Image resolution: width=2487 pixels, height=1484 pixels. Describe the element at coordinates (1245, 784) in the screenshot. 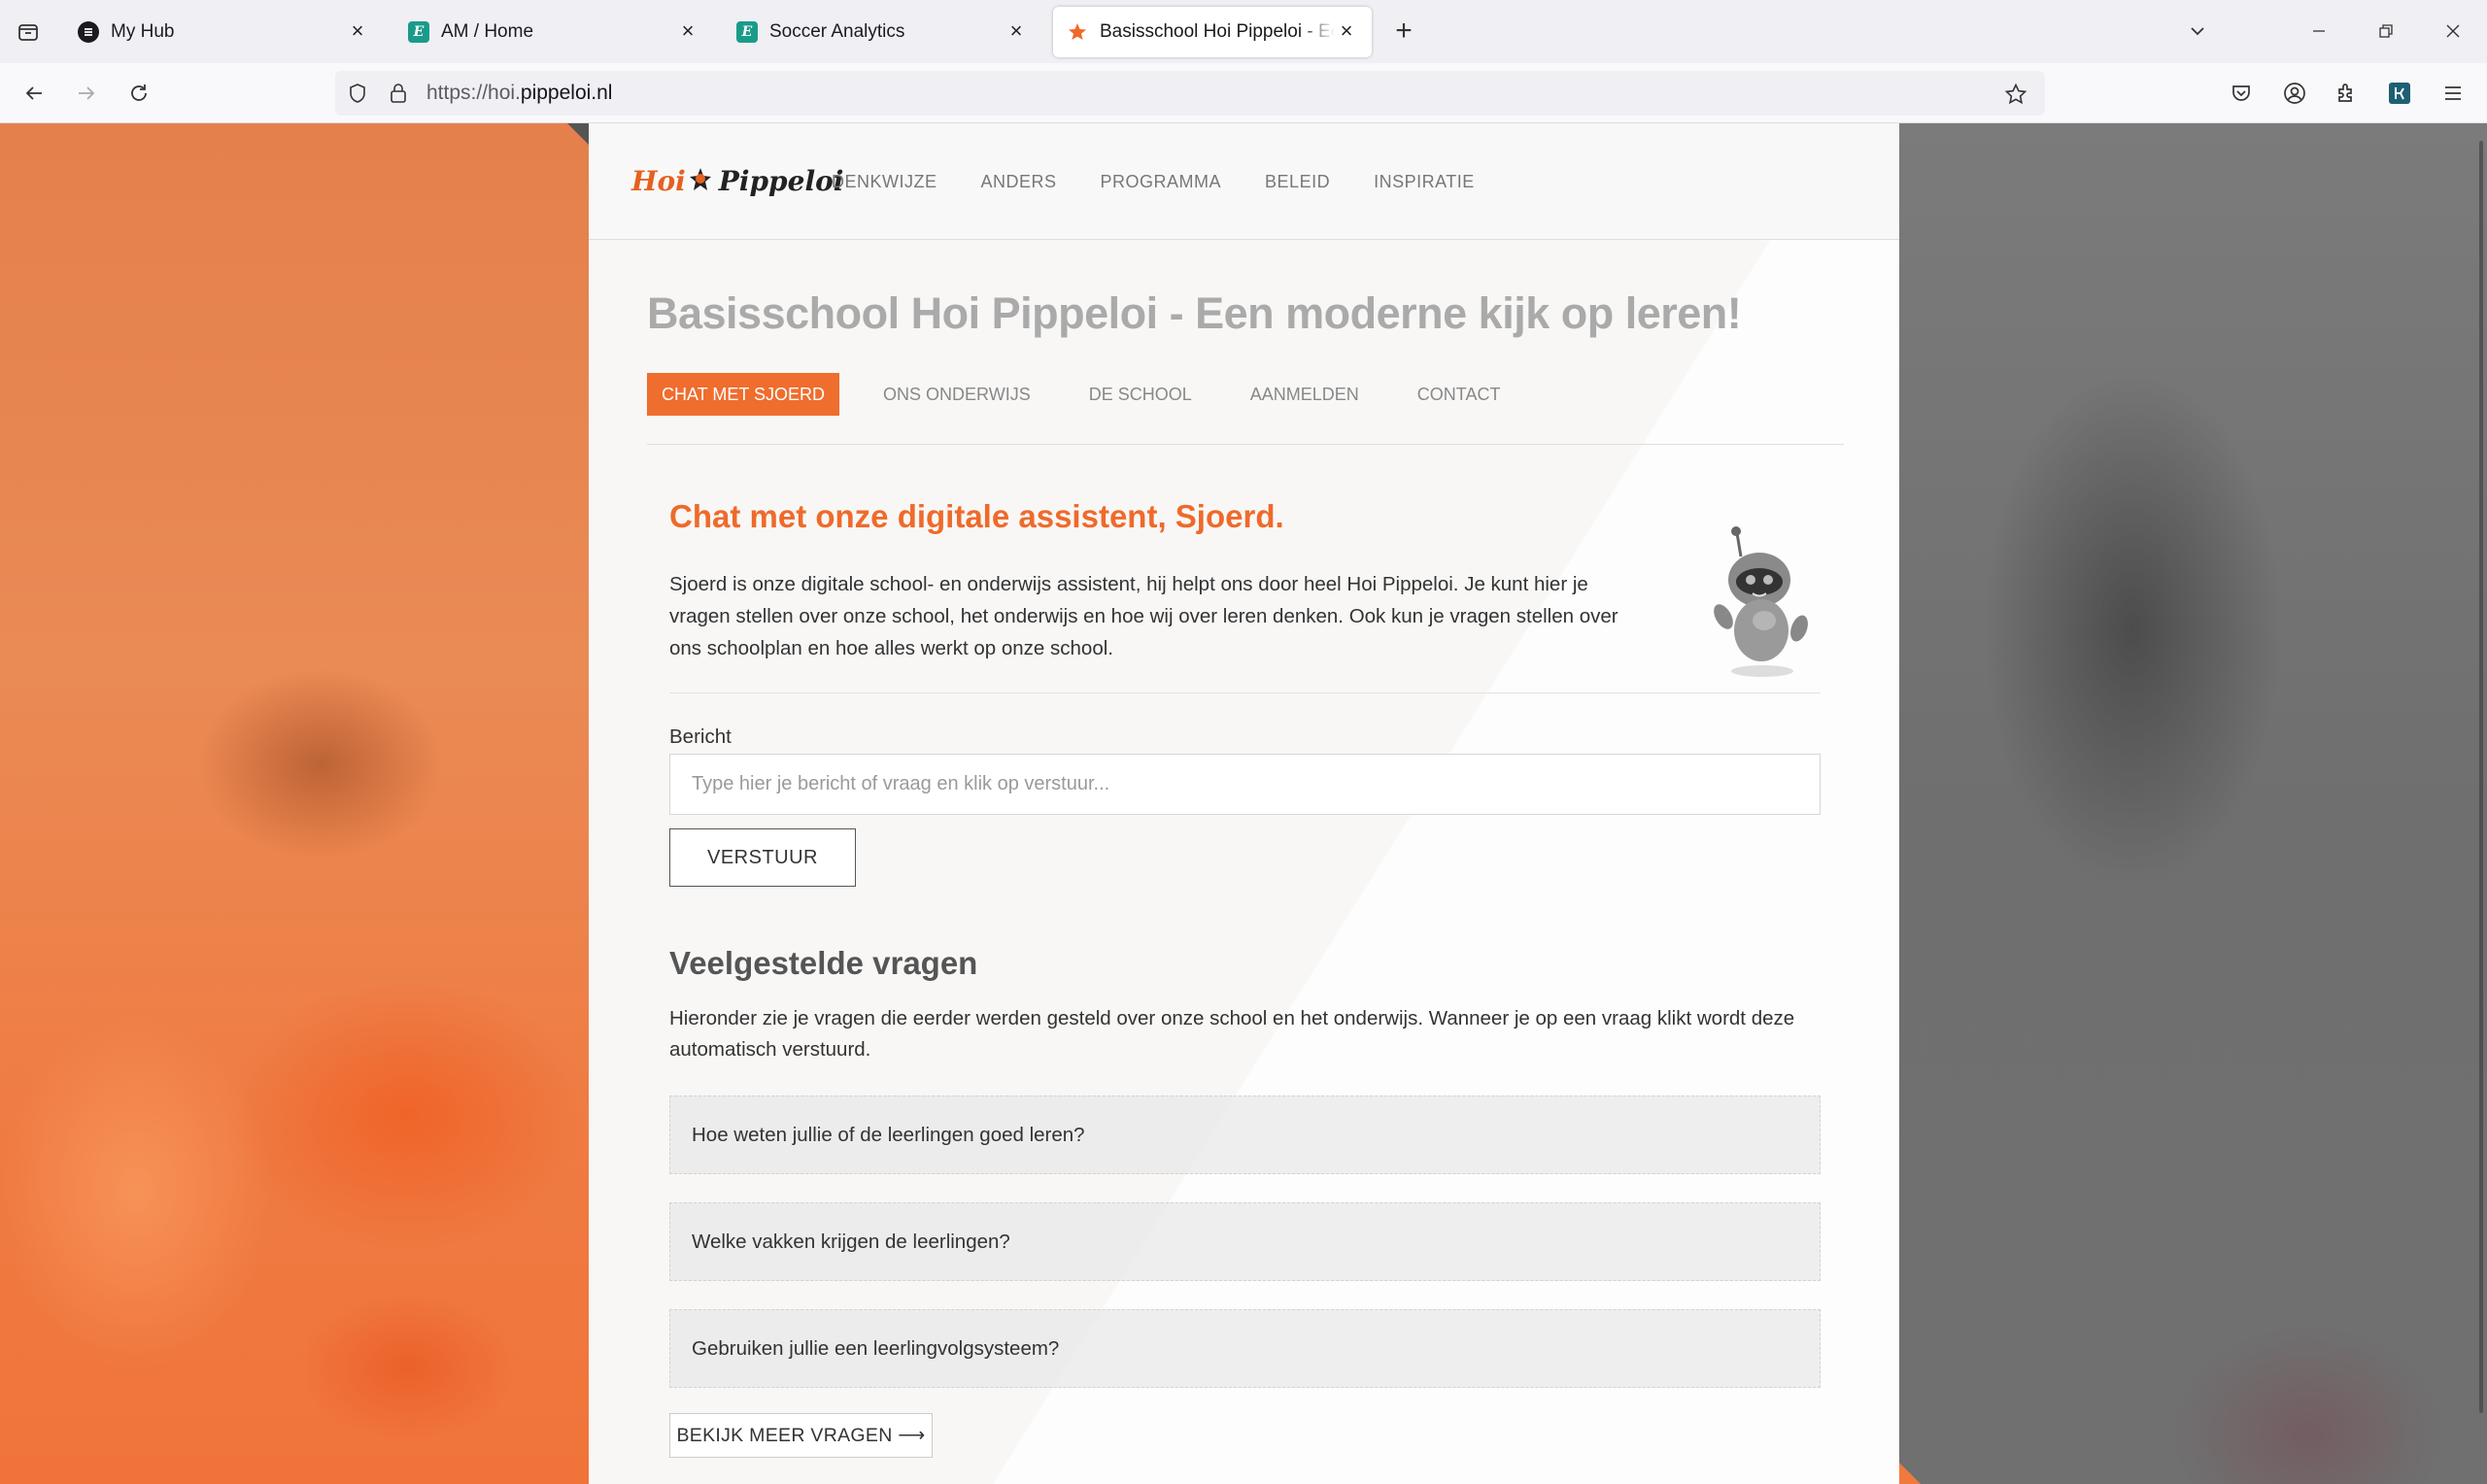

I see `message-input` at that location.